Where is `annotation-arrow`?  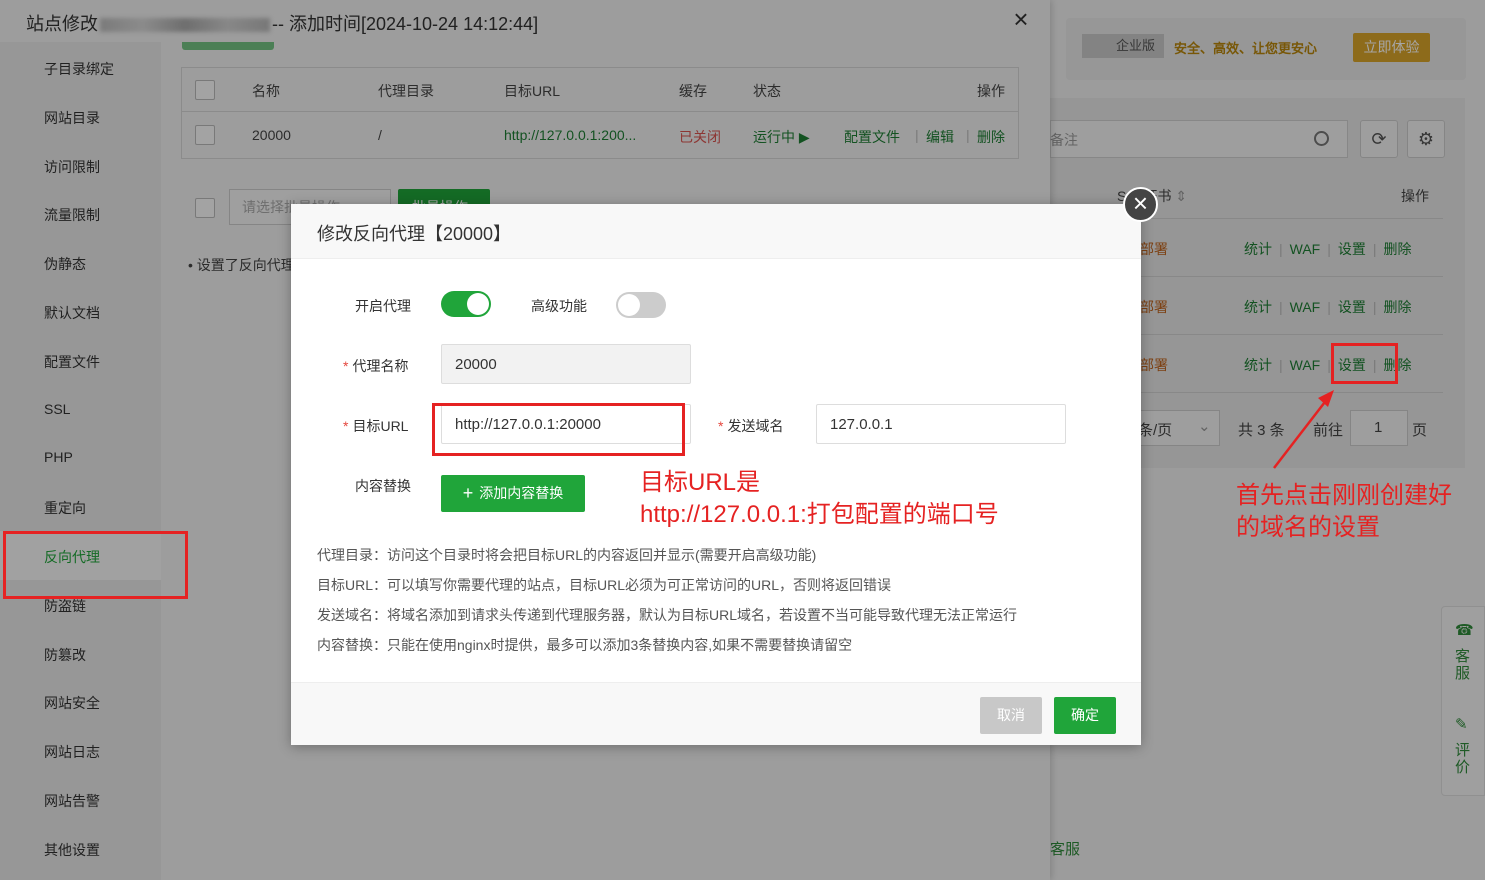 annotation-arrow is located at coordinates (1303, 429).